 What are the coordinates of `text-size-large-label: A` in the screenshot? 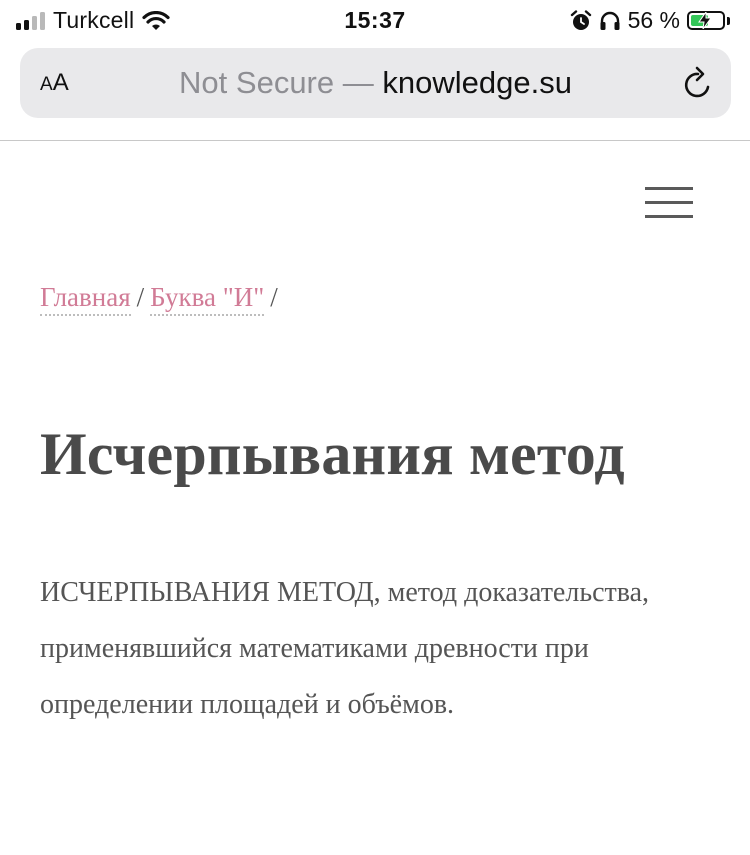 It's located at (60, 82).